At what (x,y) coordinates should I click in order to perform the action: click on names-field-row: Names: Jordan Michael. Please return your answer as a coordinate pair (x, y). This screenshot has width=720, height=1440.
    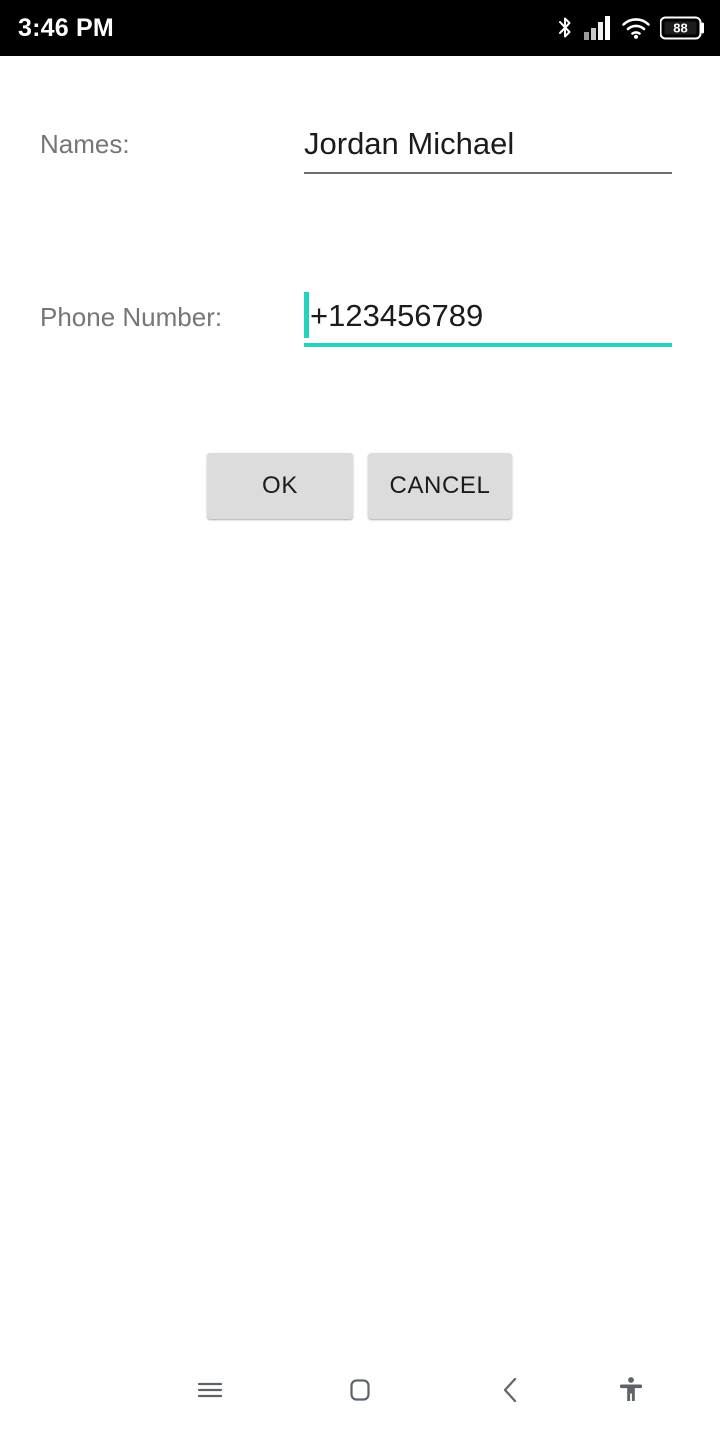
    Looking at the image, I should click on (360, 144).